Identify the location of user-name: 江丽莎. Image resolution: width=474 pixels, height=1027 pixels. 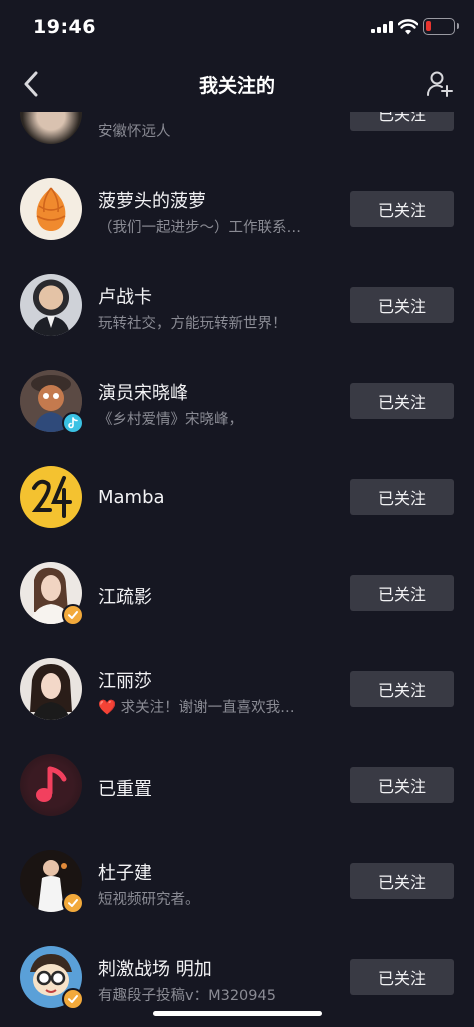
(125, 681).